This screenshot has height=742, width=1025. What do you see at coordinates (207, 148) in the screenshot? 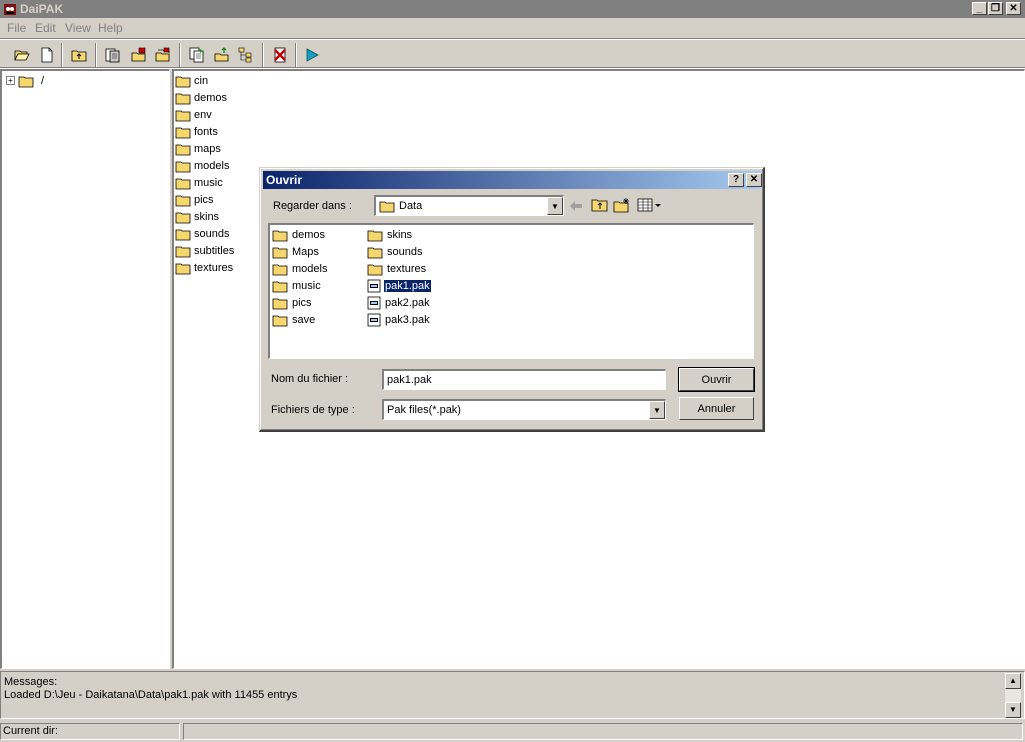
I see `list-item-label: maps` at bounding box center [207, 148].